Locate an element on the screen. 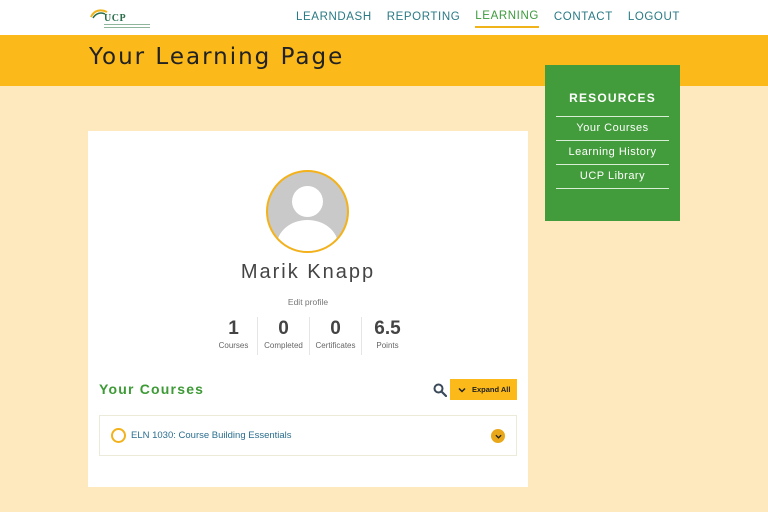 The image size is (768, 512). search-icon is located at coordinates (440, 390).